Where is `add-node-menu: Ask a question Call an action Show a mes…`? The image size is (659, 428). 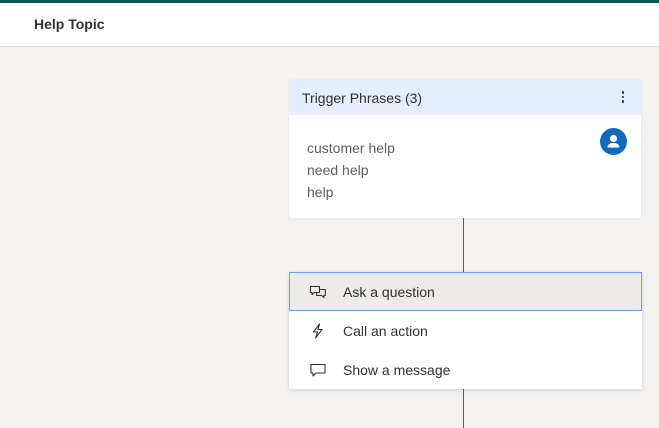
add-node-menu: Ask a question Call an action Show a mes… is located at coordinates (465, 330).